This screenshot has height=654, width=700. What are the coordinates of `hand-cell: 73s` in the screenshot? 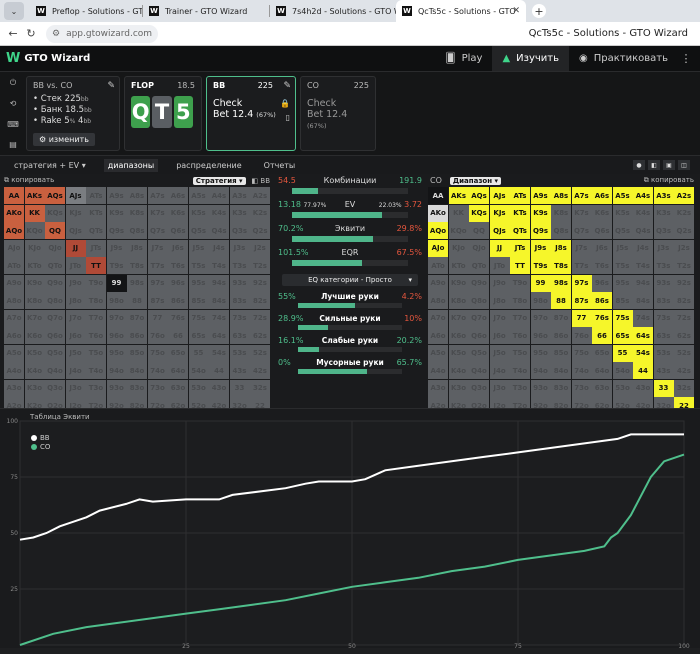 It's located at (239, 318).